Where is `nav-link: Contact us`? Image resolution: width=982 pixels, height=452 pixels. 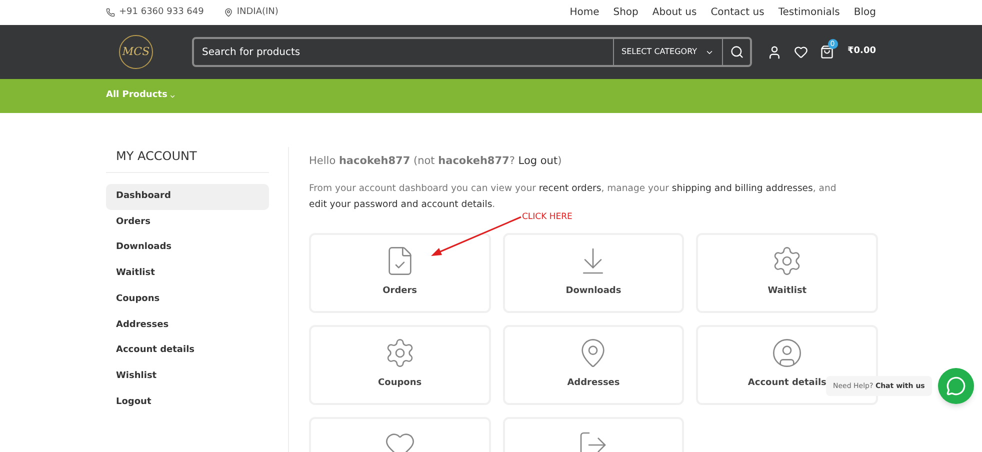
nav-link: Contact us is located at coordinates (737, 12).